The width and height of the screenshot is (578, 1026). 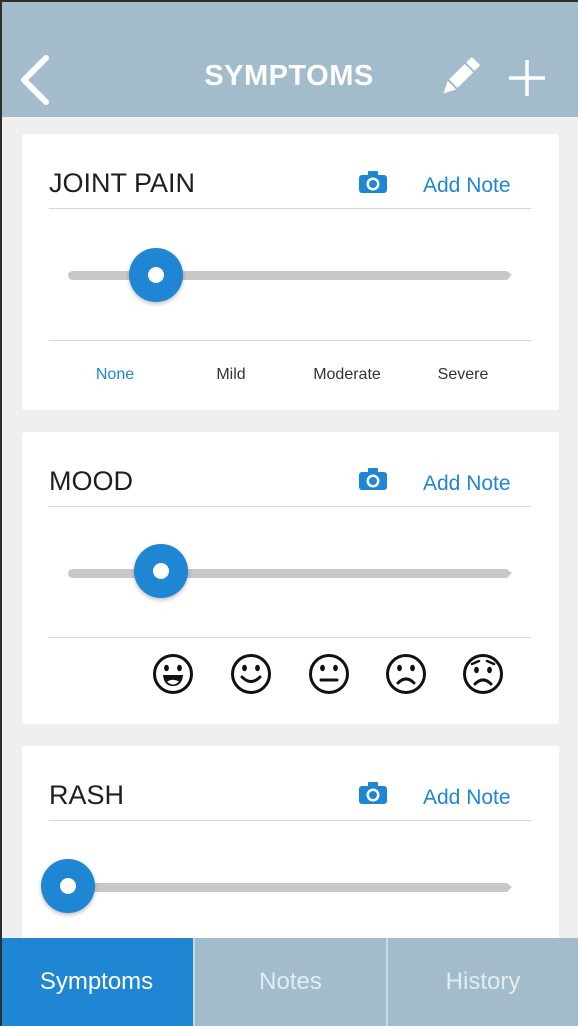 What do you see at coordinates (87, 795) in the screenshot?
I see `card-title: RASH` at bounding box center [87, 795].